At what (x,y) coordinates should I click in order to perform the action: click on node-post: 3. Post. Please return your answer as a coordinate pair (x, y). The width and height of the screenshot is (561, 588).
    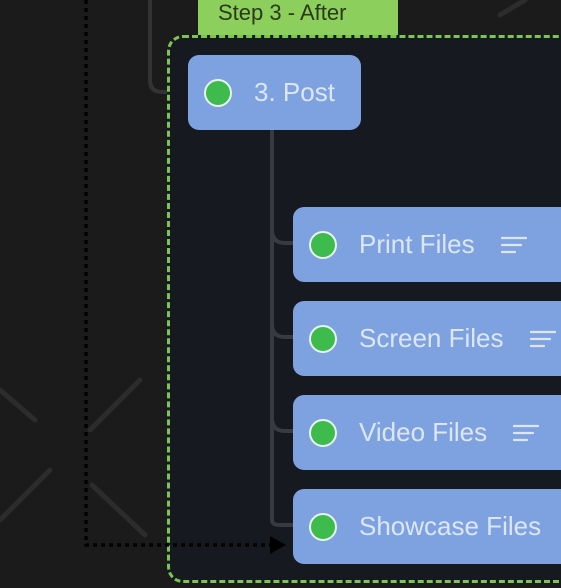
    Looking at the image, I should click on (274, 92).